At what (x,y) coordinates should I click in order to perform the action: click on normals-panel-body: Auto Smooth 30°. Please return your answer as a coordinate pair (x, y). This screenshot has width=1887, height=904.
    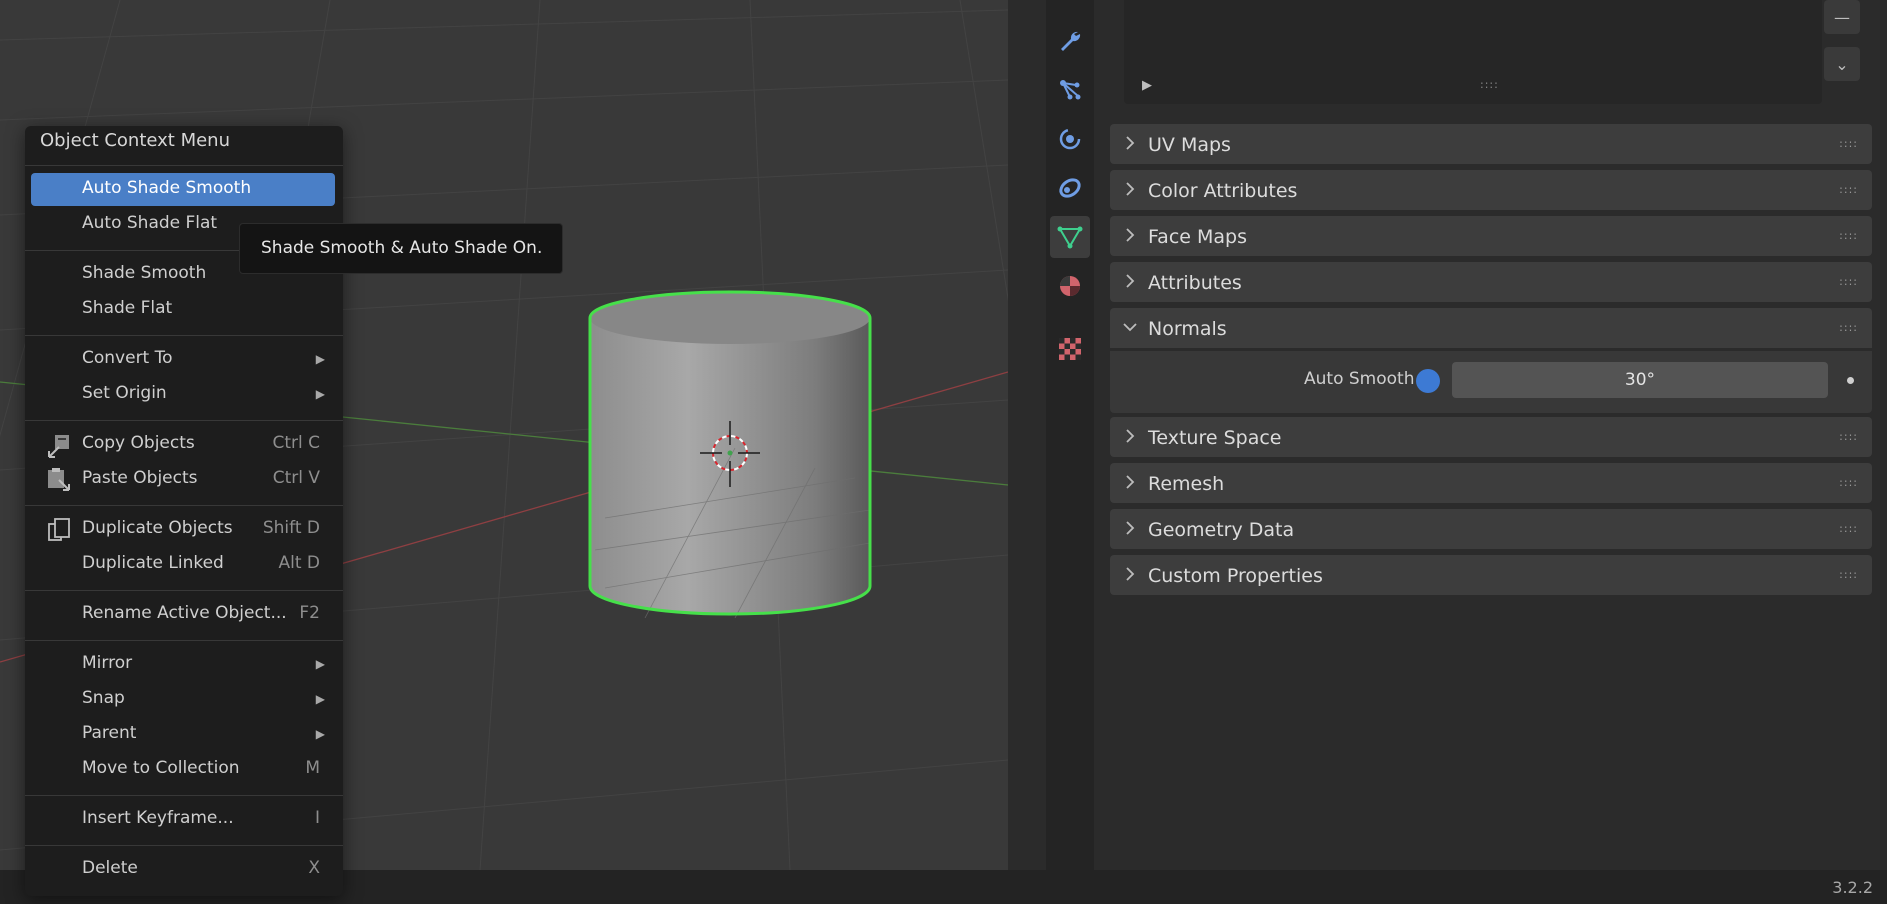
    Looking at the image, I should click on (1491, 382).